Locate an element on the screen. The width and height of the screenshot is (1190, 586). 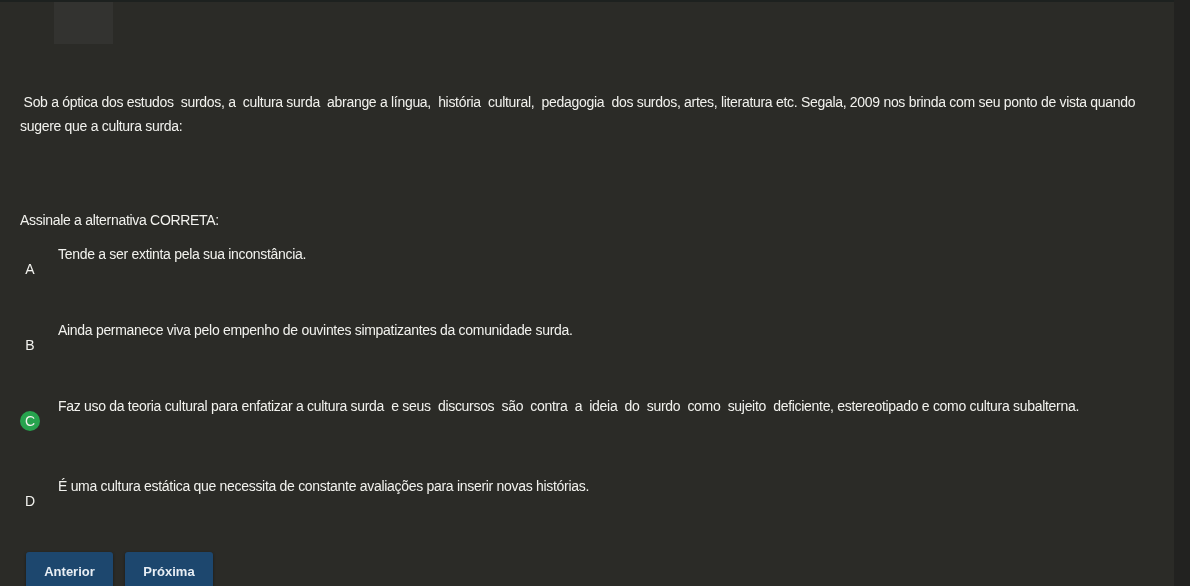
nav-button: Anterior is located at coordinates (69, 569).